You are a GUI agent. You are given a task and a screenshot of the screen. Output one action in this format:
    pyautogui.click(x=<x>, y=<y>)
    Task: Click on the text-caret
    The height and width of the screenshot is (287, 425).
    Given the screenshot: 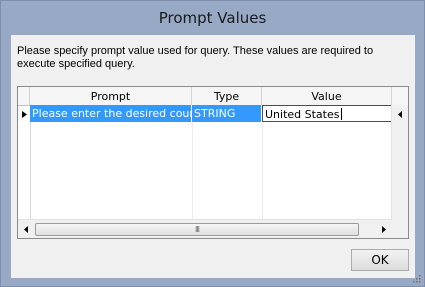 What is the action you would take?
    pyautogui.click(x=341, y=114)
    